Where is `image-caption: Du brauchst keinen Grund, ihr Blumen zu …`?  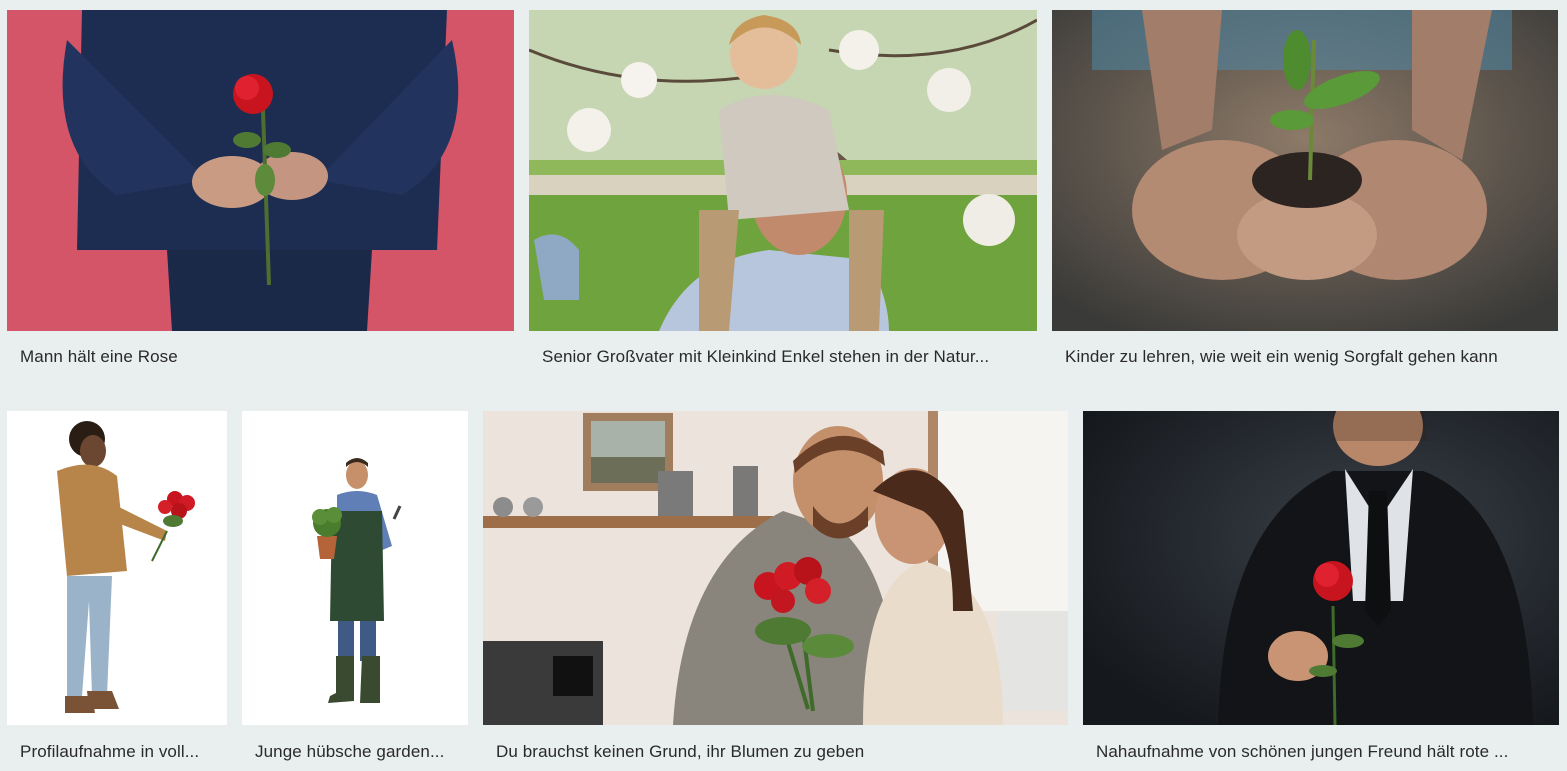 image-caption: Du brauchst keinen Grund, ihr Blumen zu … is located at coordinates (781, 752).